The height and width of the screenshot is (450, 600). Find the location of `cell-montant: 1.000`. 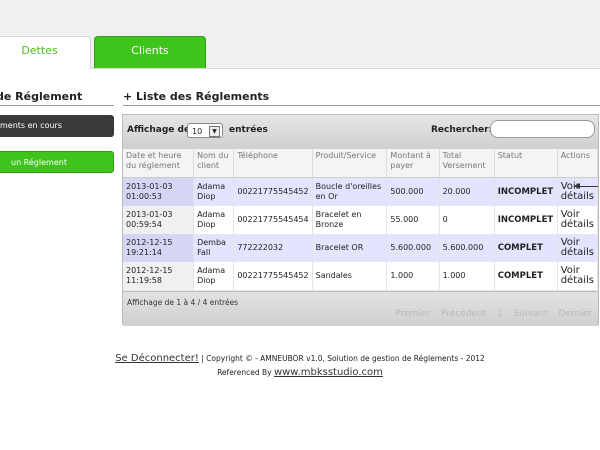

cell-montant: 1.000 is located at coordinates (413, 276).